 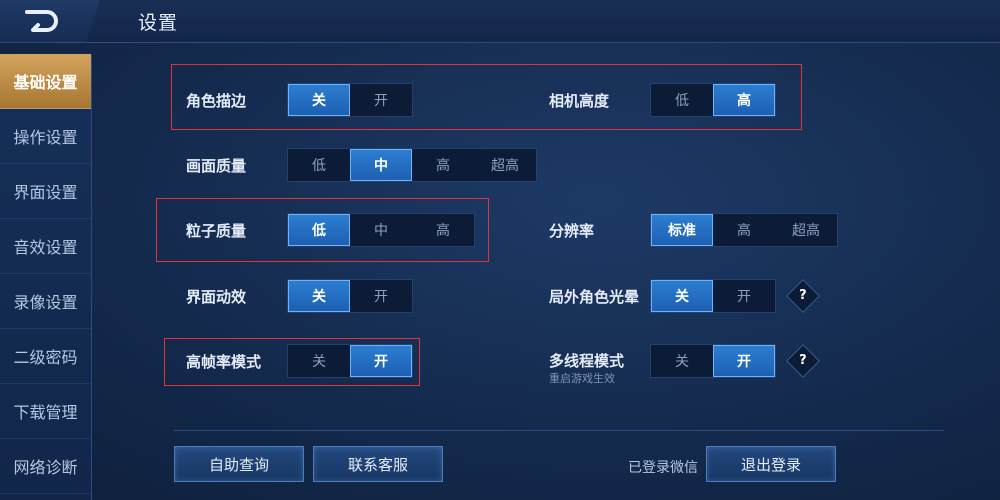 What do you see at coordinates (579, 101) in the screenshot?
I see `camera-height-label: 相机高度` at bounding box center [579, 101].